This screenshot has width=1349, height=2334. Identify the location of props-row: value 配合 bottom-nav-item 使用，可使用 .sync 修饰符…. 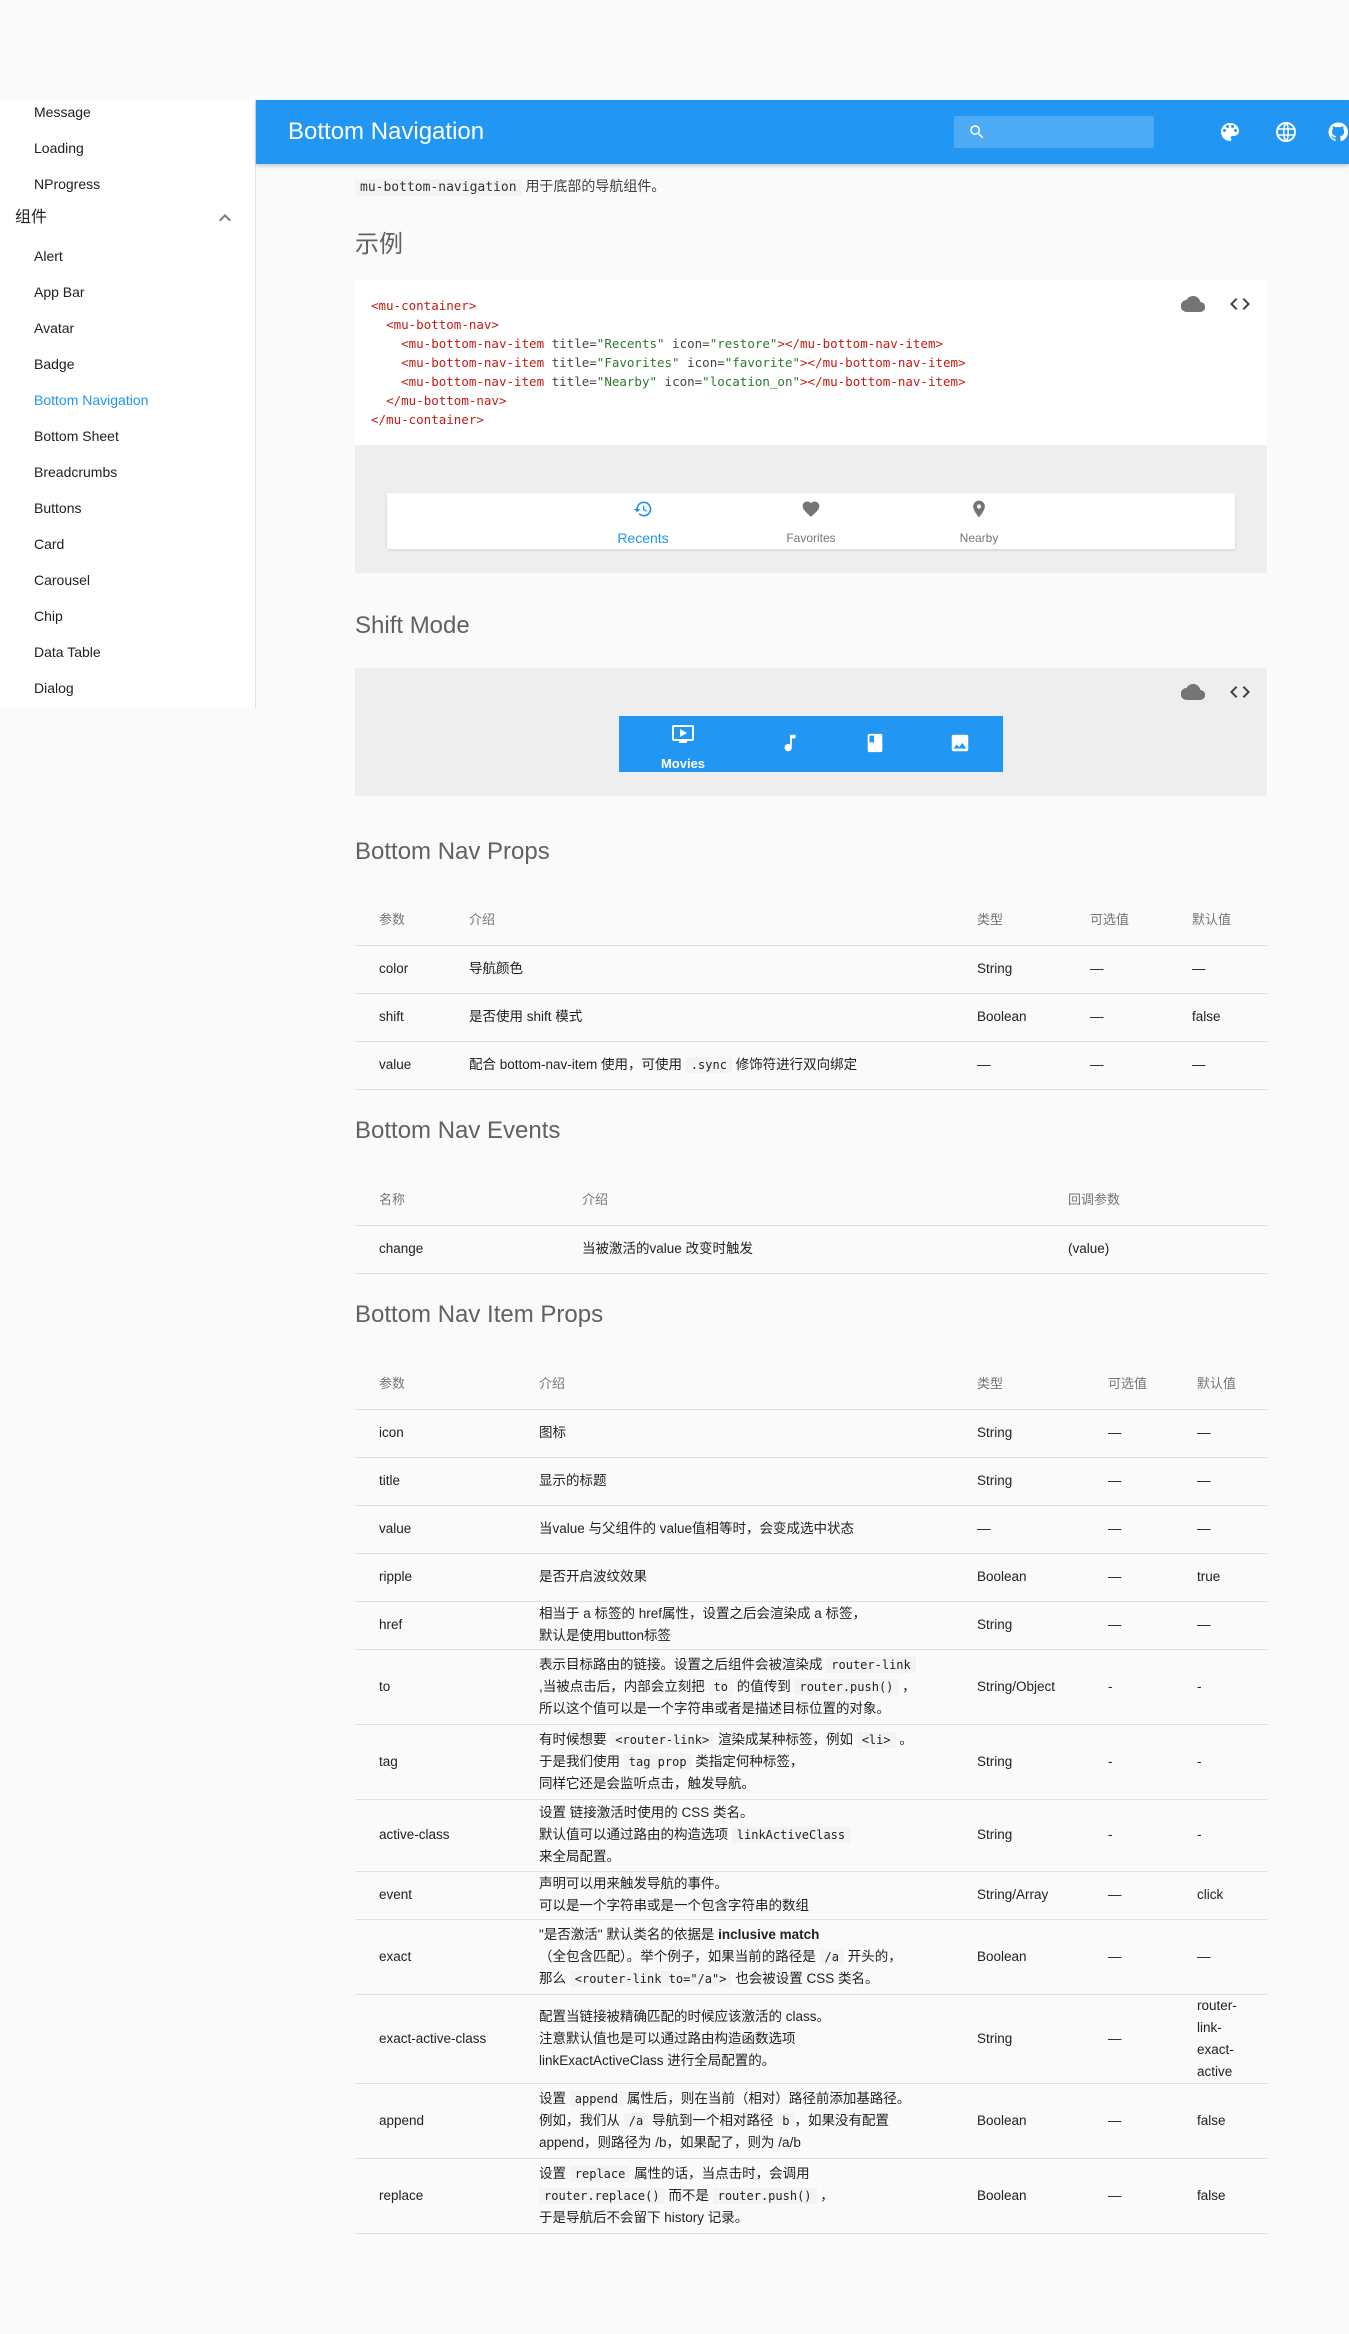
(811, 1065).